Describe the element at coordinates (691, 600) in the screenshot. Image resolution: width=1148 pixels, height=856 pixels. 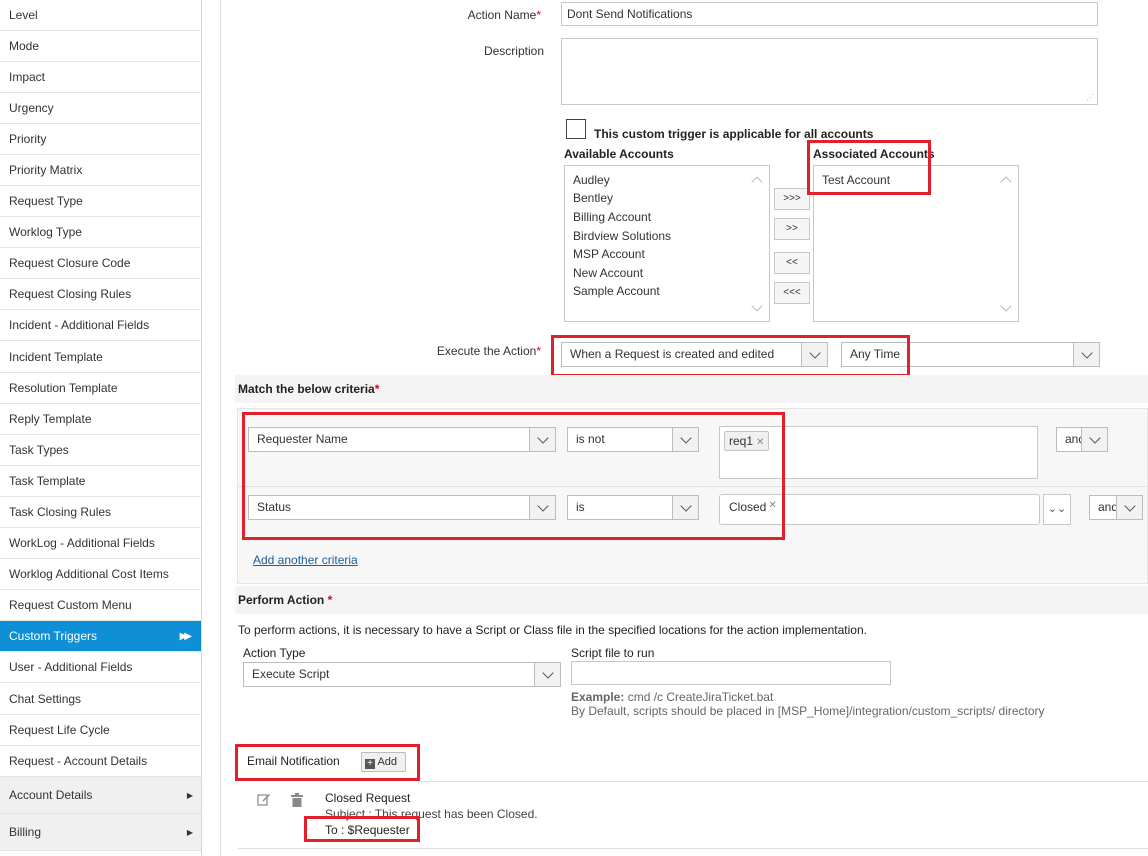
I see `perform-action-header: Perform Action *` at that location.